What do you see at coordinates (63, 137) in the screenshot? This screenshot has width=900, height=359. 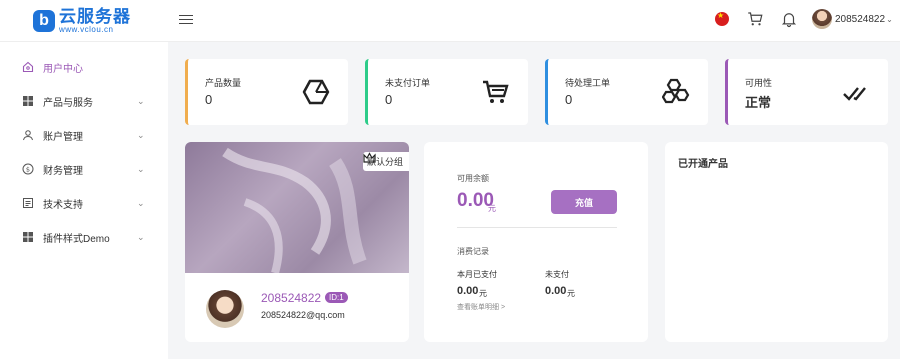 I see `sidebar-item-label: 账户管理` at bounding box center [63, 137].